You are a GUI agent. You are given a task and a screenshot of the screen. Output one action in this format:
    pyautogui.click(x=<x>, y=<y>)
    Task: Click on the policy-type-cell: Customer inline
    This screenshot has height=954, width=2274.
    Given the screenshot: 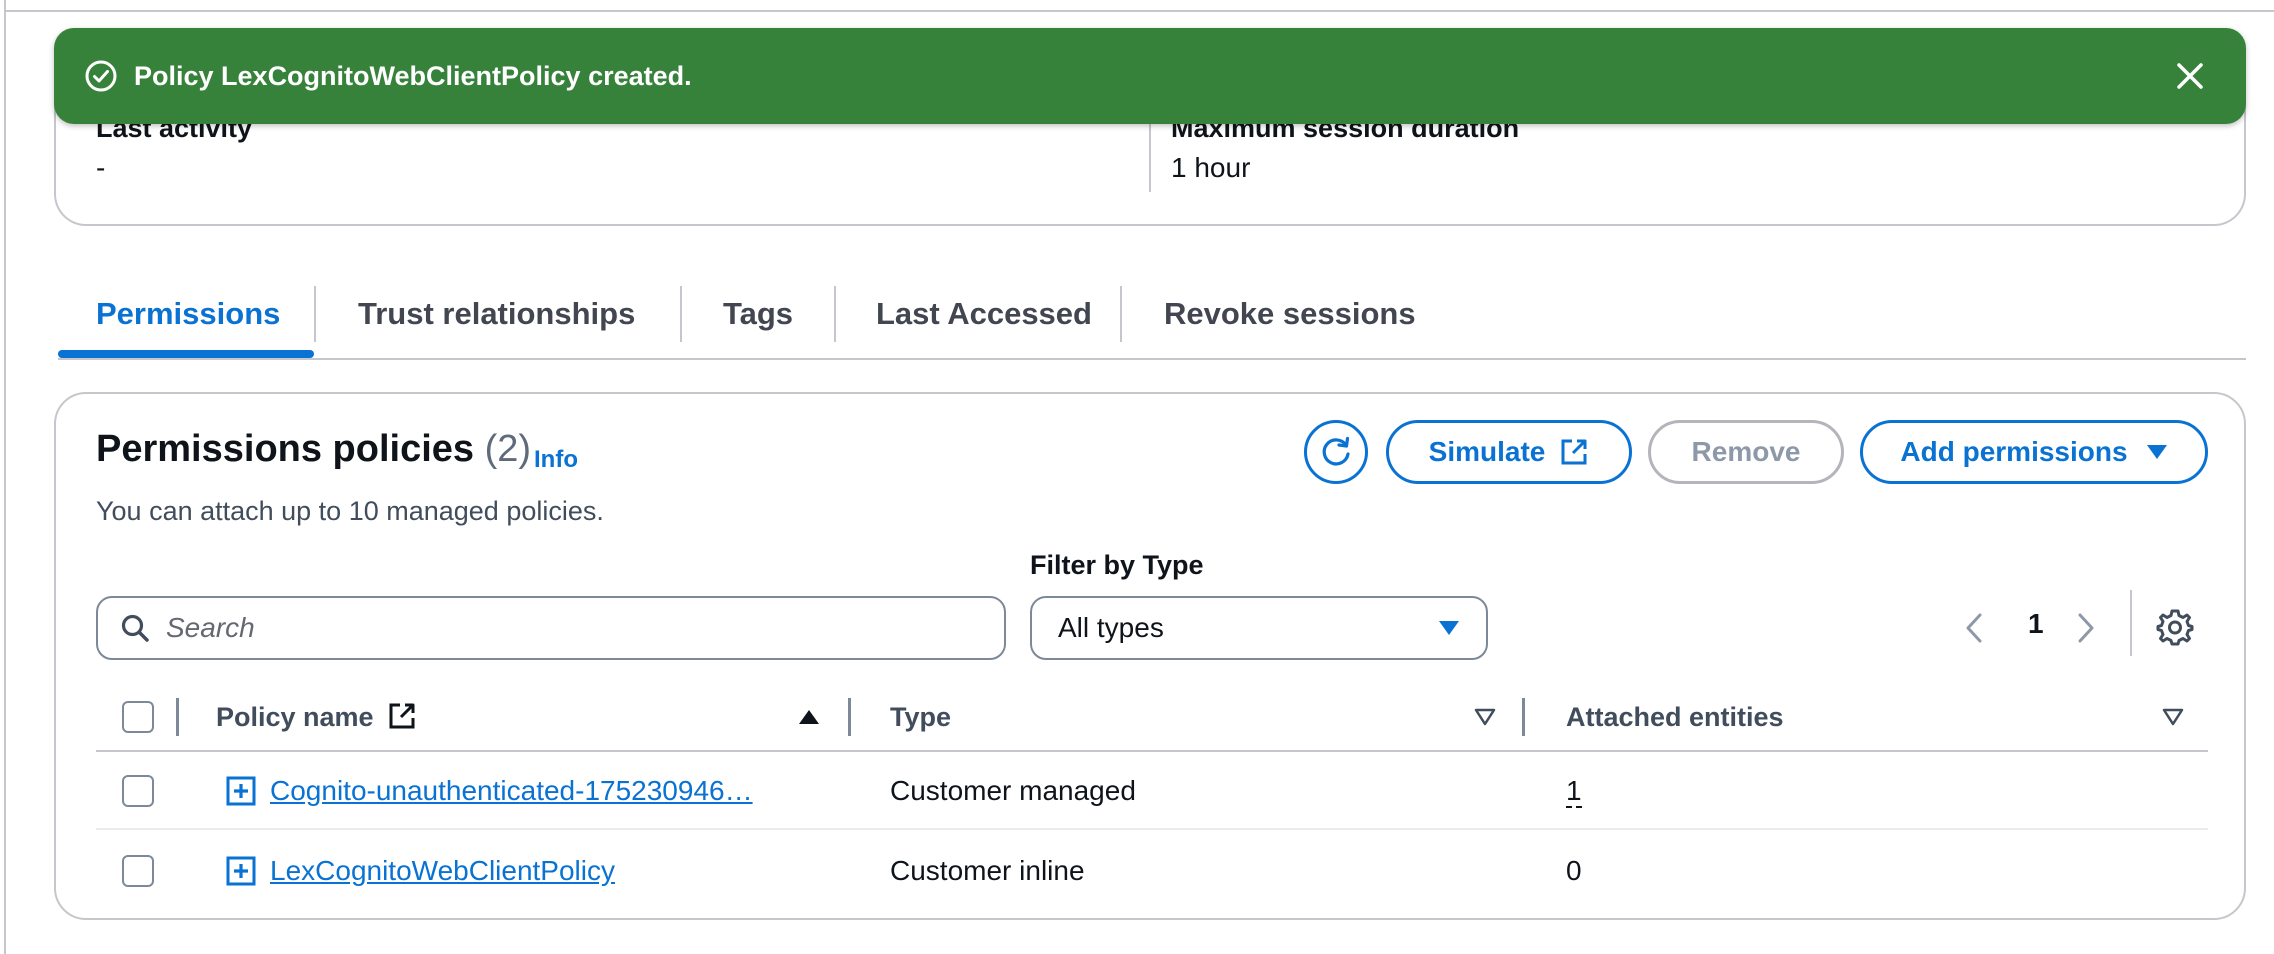 What is the action you would take?
    pyautogui.click(x=987, y=870)
    